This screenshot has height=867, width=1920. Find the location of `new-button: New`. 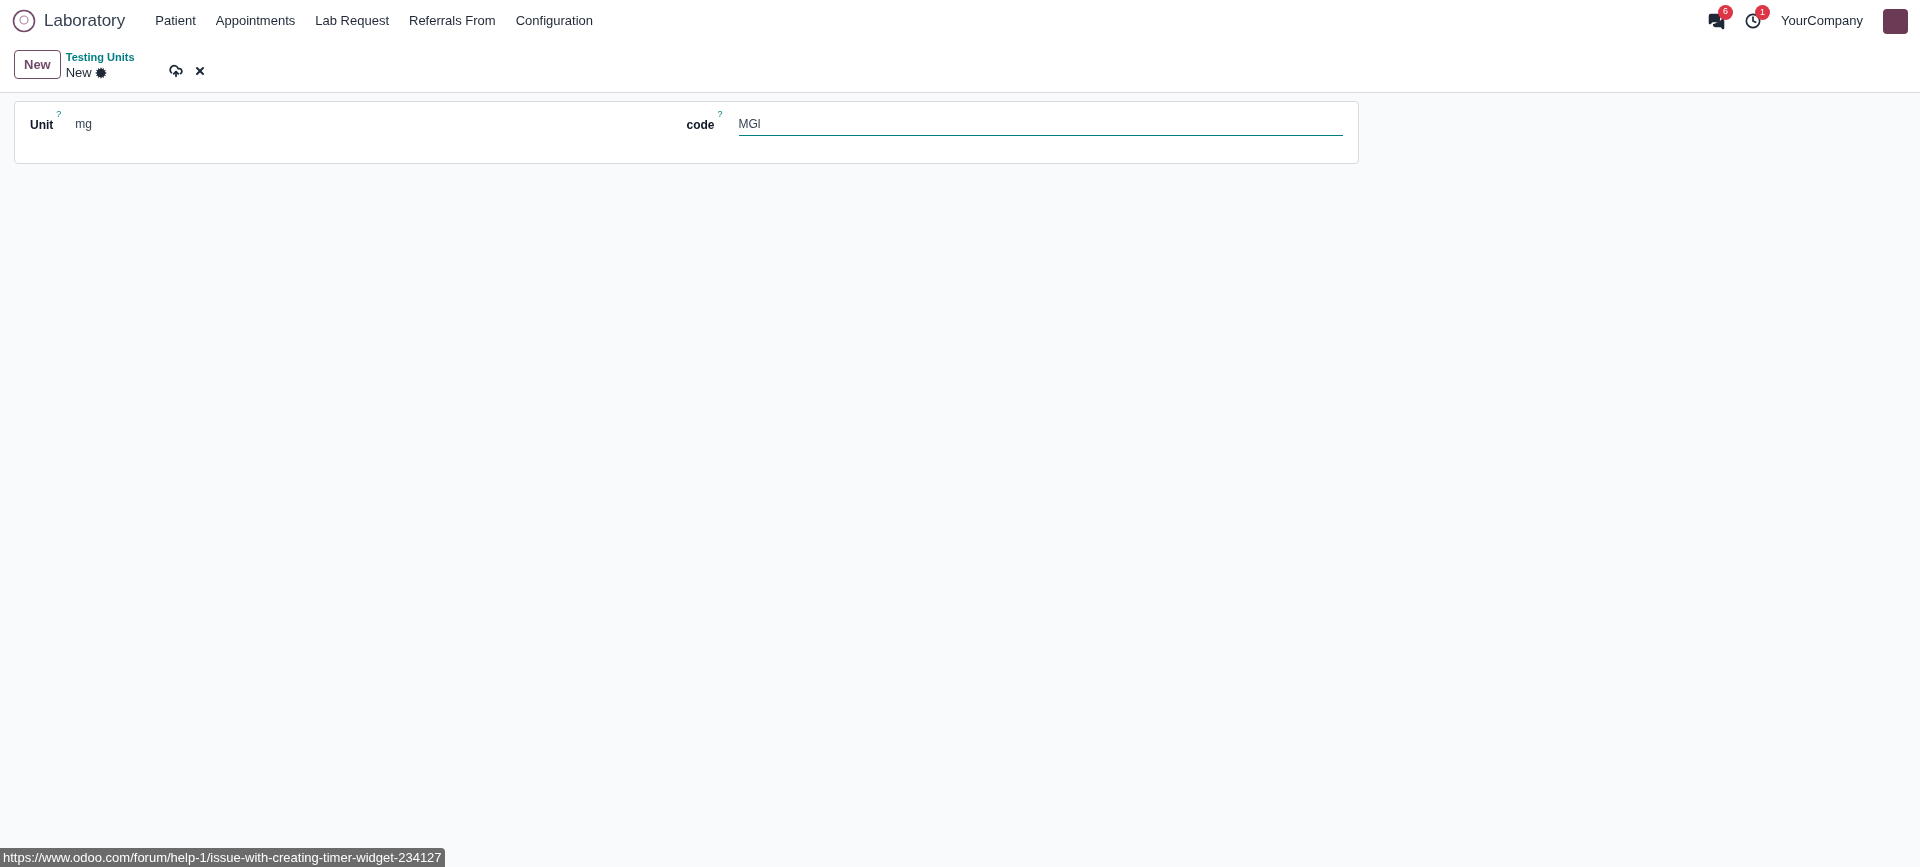

new-button: New is located at coordinates (37, 64).